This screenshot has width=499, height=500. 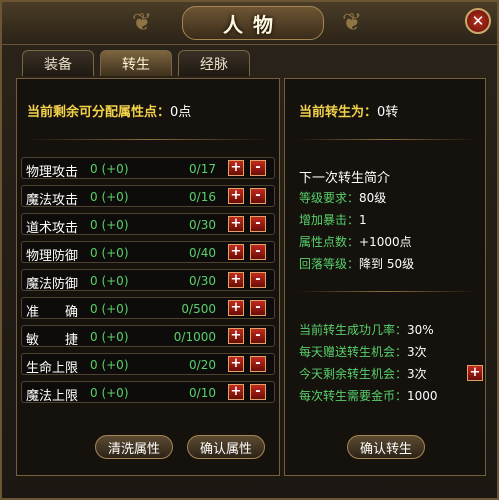 I want to click on attr-row-magic-attack: 魔法攻击 0 (+0) 0/16 + -, so click(x=148, y=196).